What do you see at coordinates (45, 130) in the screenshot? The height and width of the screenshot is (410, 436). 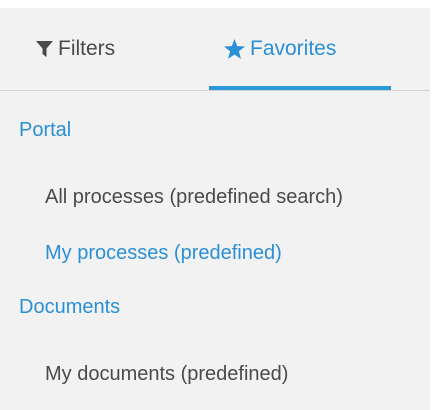 I see `section-title-portal: Portal` at bounding box center [45, 130].